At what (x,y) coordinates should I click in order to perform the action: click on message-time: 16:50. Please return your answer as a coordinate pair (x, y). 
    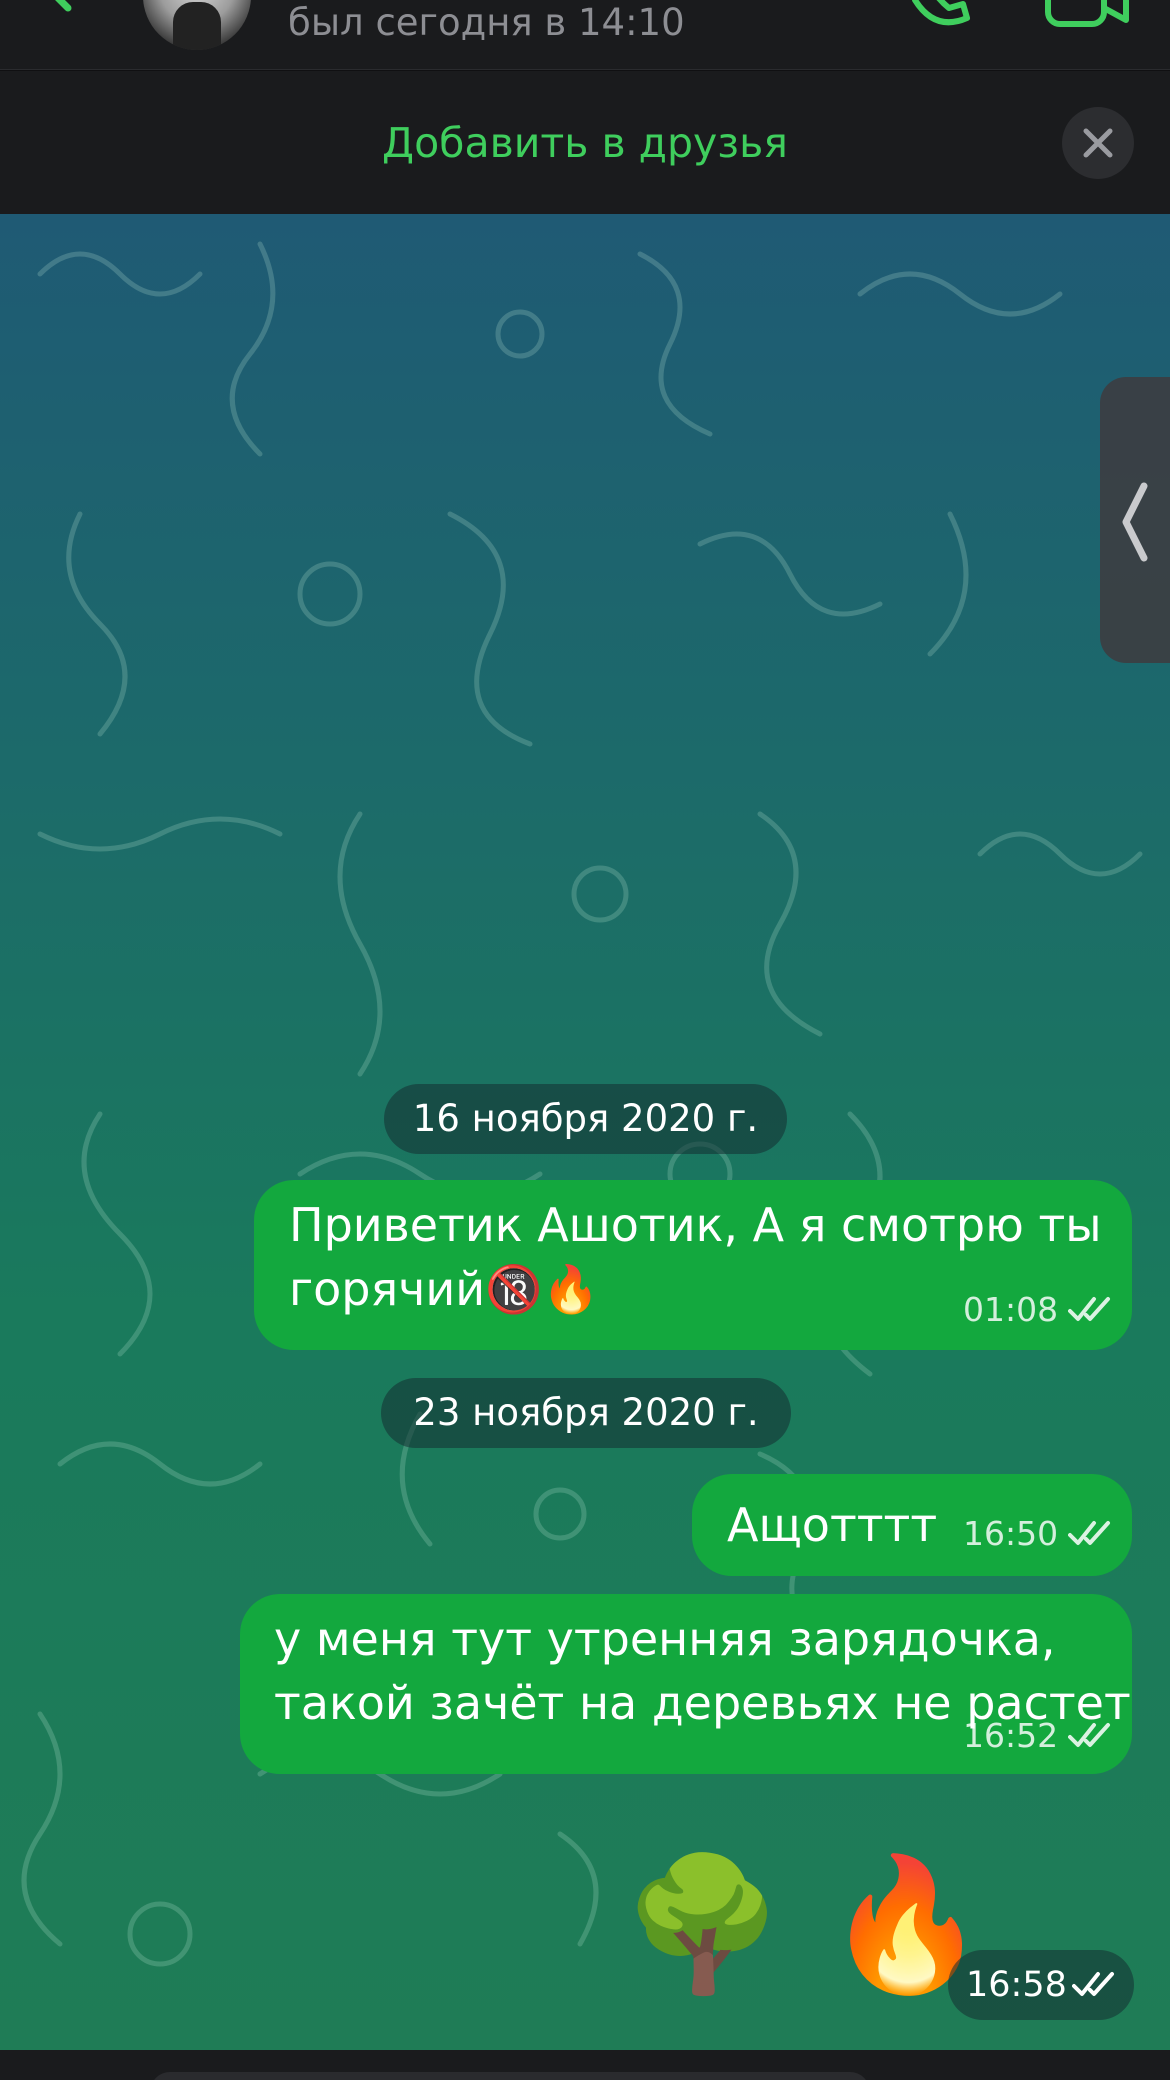
    Looking at the image, I should click on (1011, 1533).